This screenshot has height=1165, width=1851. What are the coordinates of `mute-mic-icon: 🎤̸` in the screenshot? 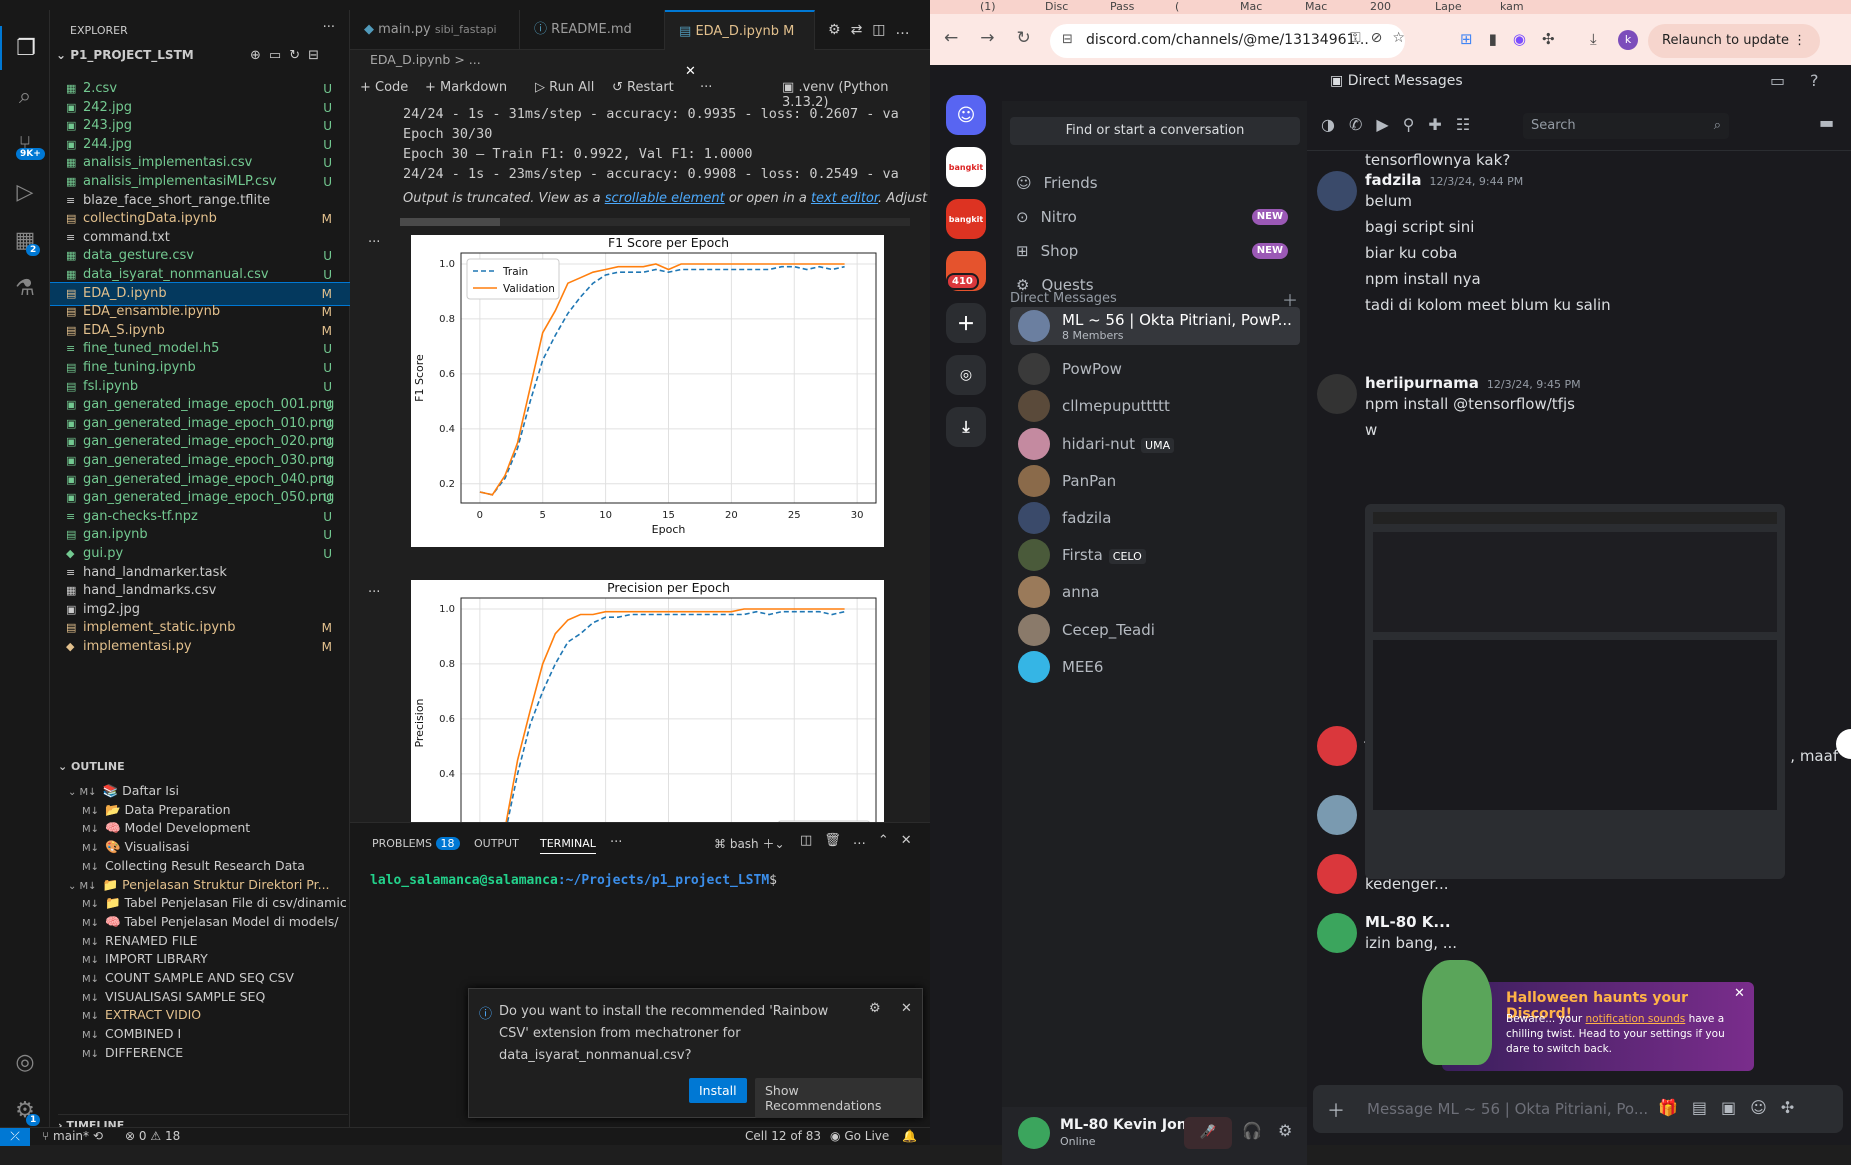 It's located at (1208, 1133).